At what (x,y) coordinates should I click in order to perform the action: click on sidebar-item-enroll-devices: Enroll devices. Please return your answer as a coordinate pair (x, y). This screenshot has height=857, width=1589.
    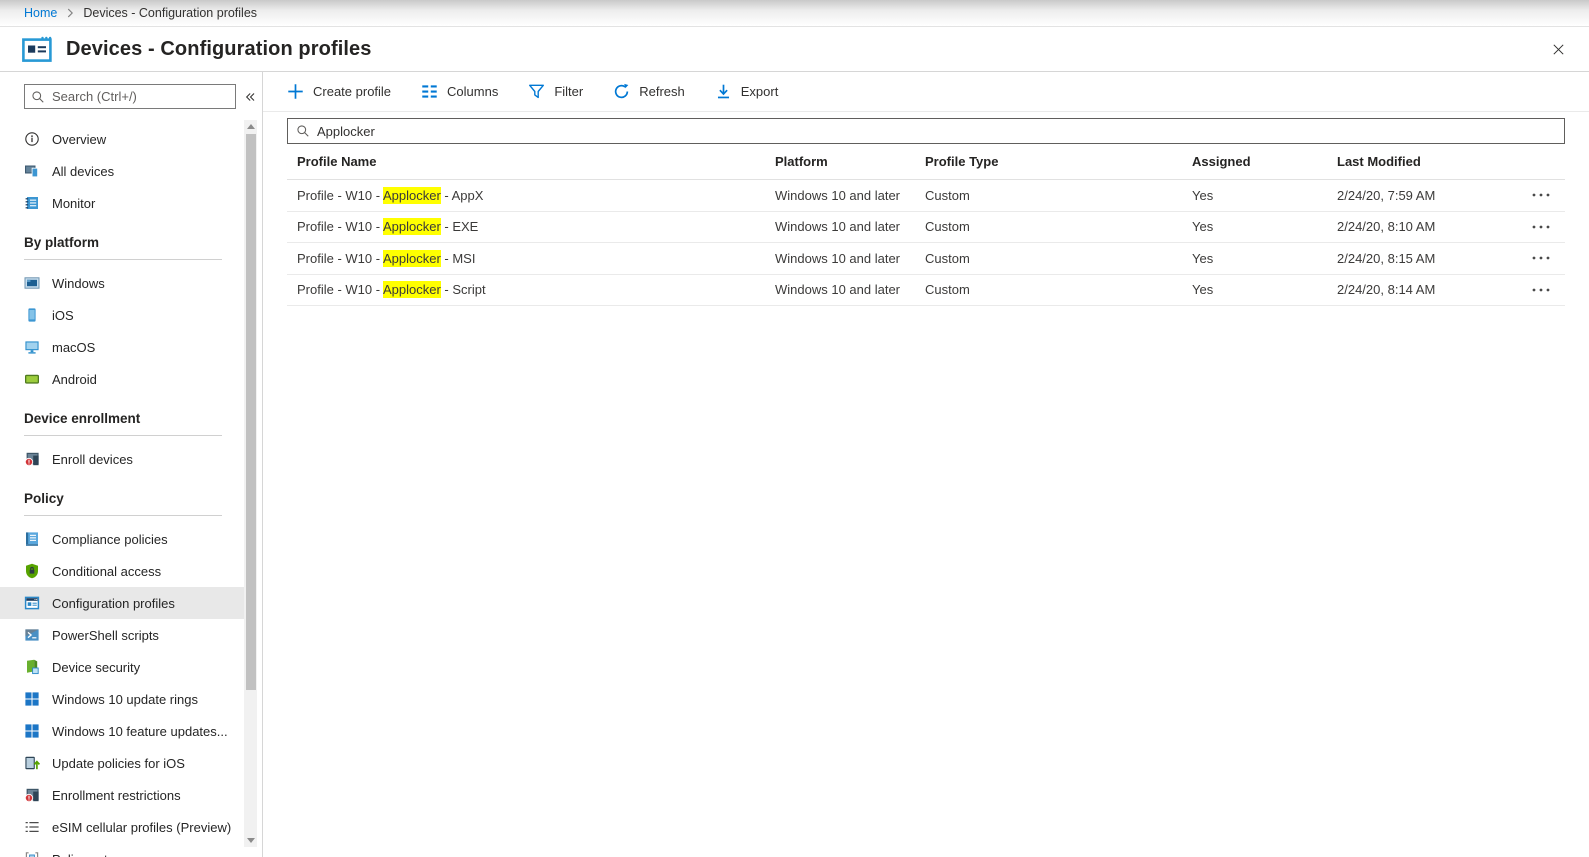
    Looking at the image, I should click on (122, 459).